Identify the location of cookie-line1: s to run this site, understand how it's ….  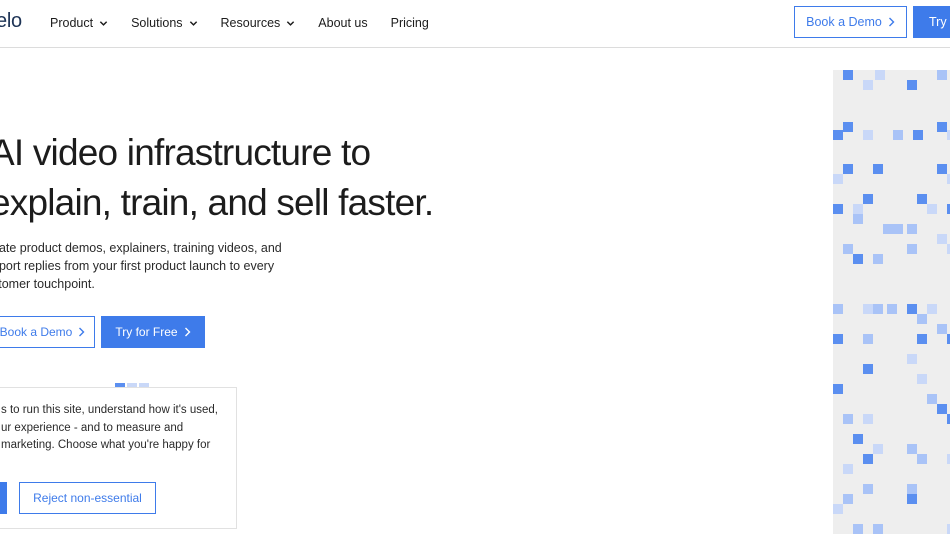
(109, 410).